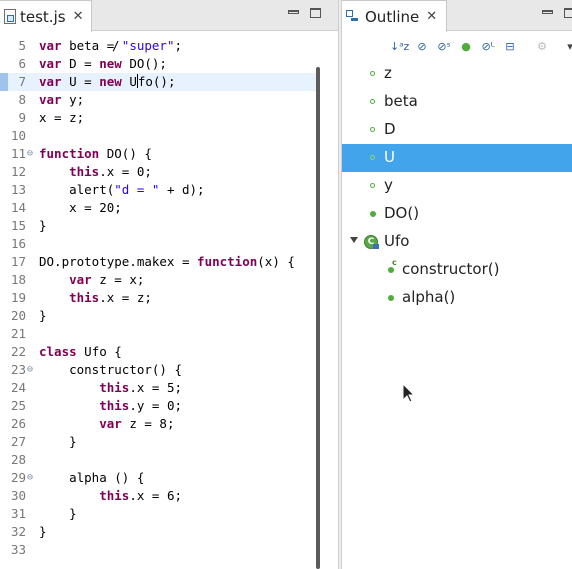  Describe the element at coordinates (182, 189) in the screenshot. I see `code-token: + d);` at that location.